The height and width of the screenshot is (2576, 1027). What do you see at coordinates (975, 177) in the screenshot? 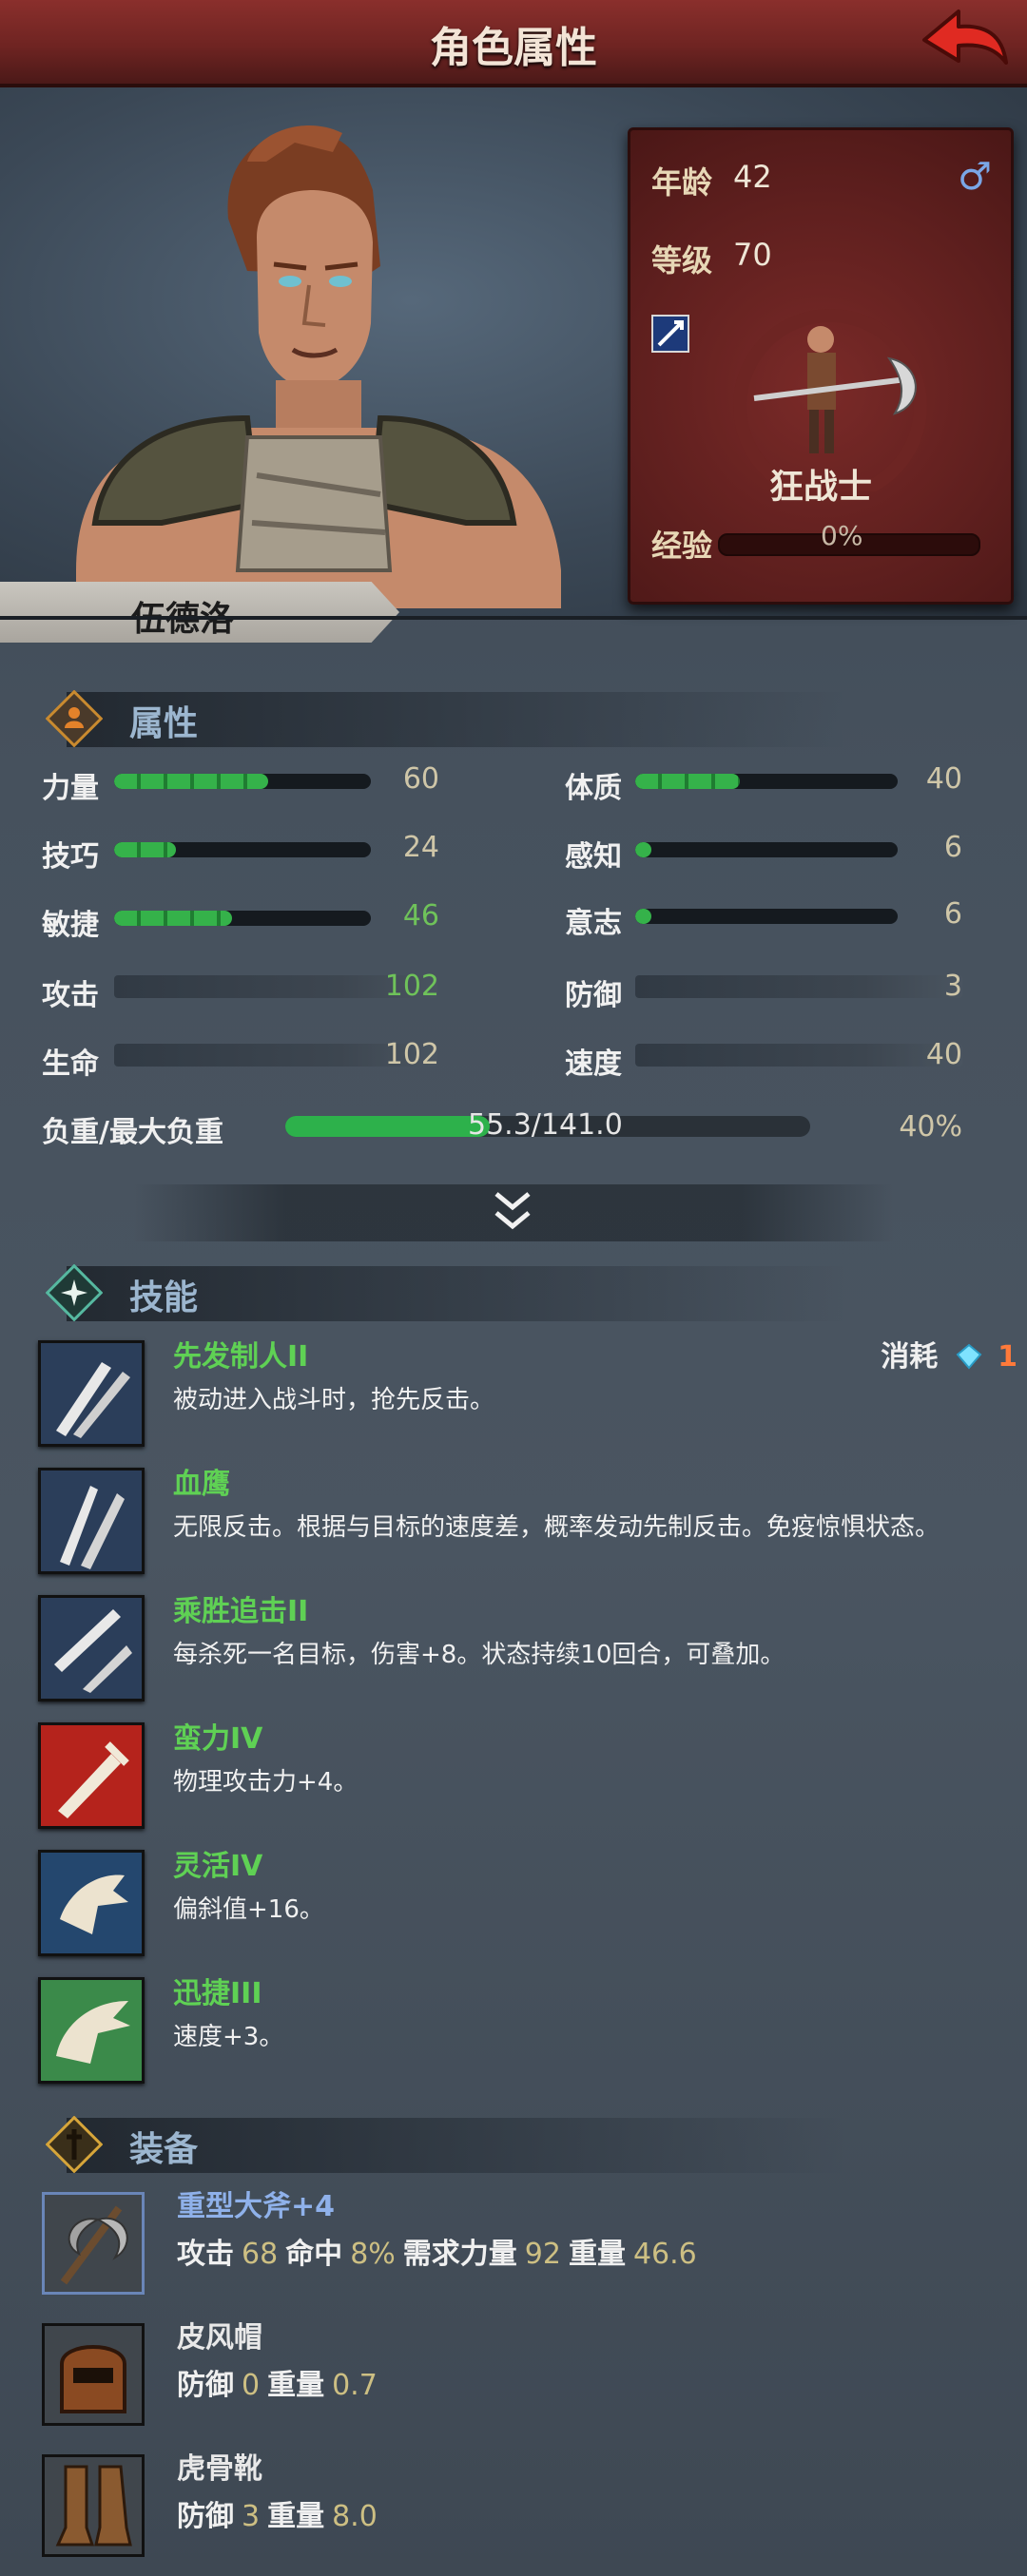
I see `male-icon: ♂` at bounding box center [975, 177].